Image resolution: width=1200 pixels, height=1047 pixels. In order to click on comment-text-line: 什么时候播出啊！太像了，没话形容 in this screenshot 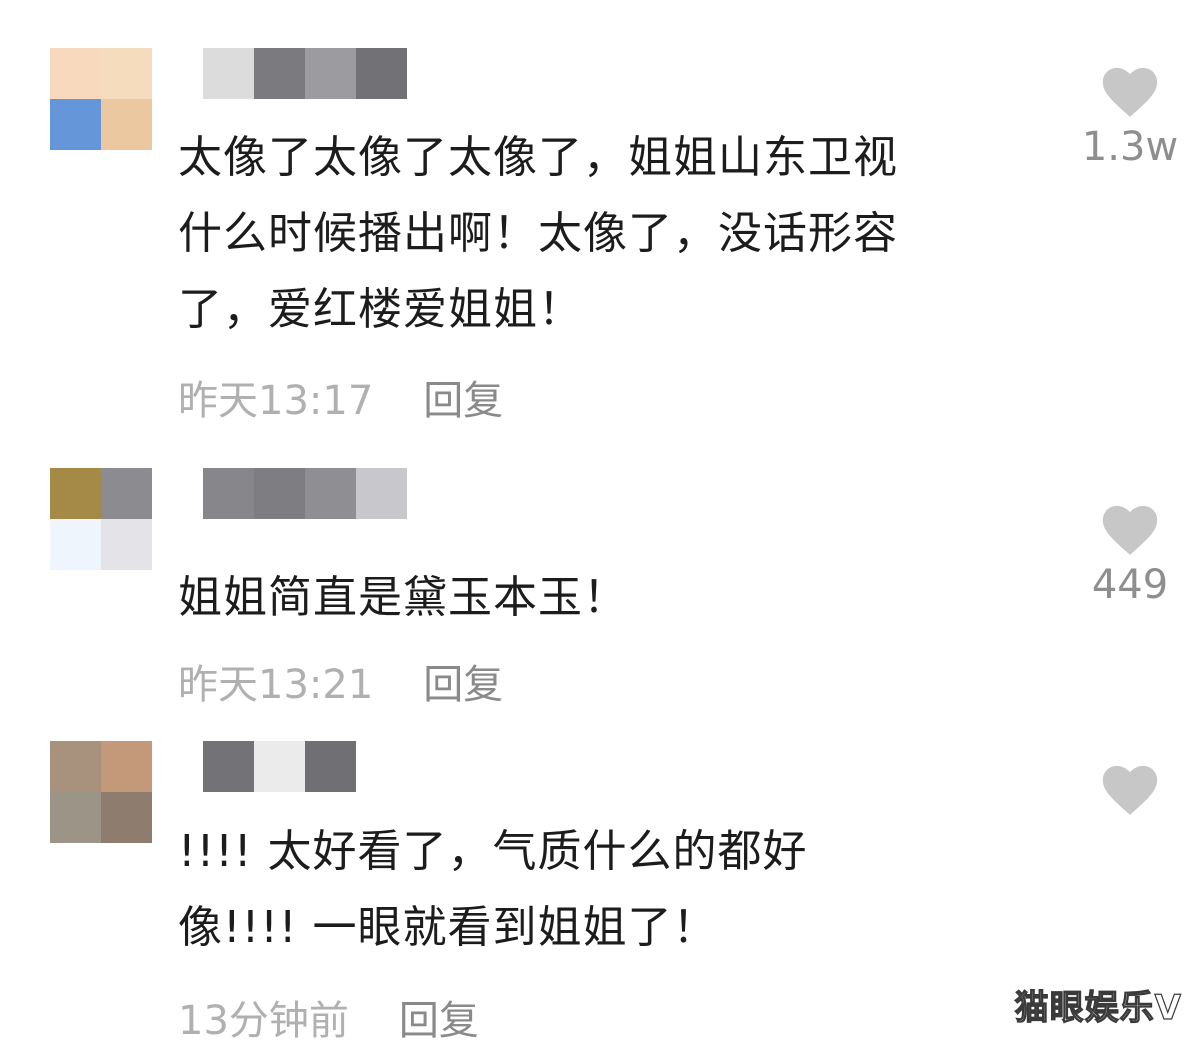, I will do `click(538, 233)`.